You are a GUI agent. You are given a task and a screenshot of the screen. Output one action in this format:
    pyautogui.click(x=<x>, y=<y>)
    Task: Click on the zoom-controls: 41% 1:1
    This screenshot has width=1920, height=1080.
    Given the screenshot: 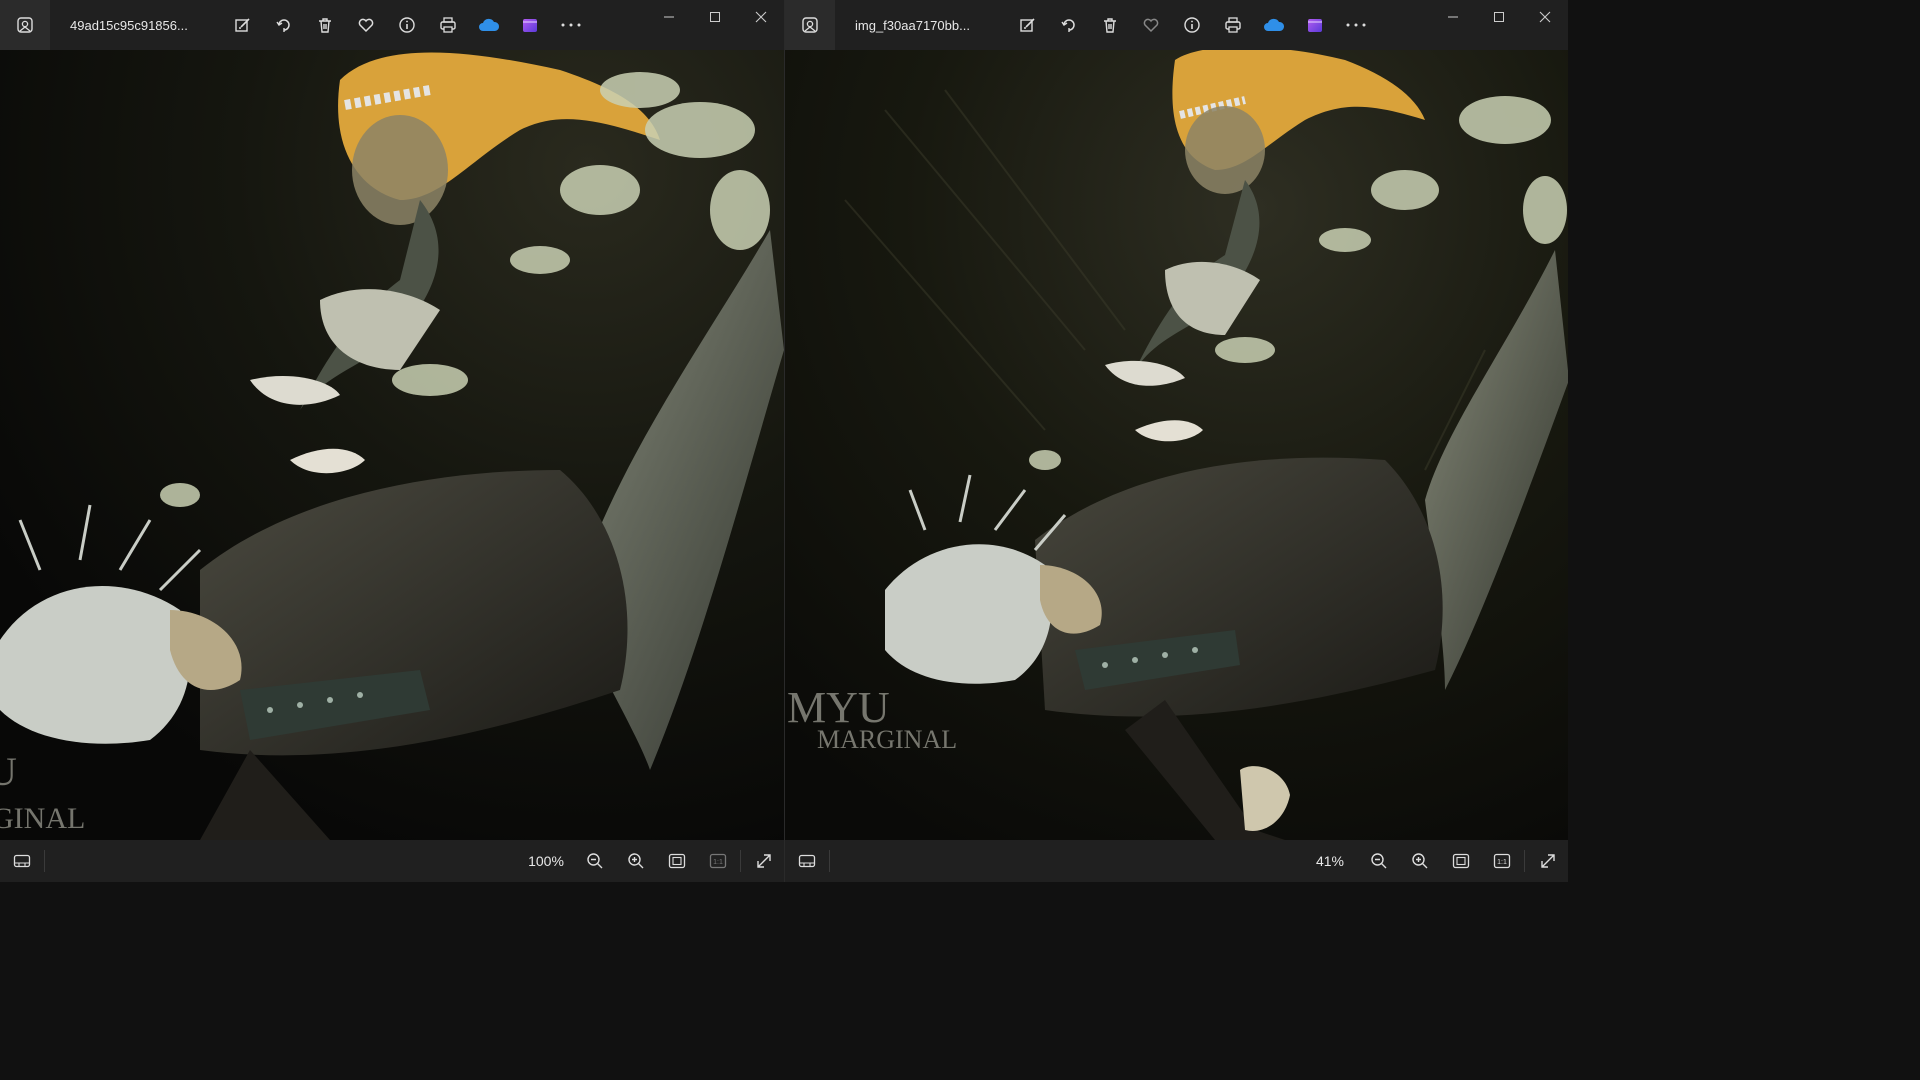 What is the action you would take?
    pyautogui.click(x=1435, y=861)
    